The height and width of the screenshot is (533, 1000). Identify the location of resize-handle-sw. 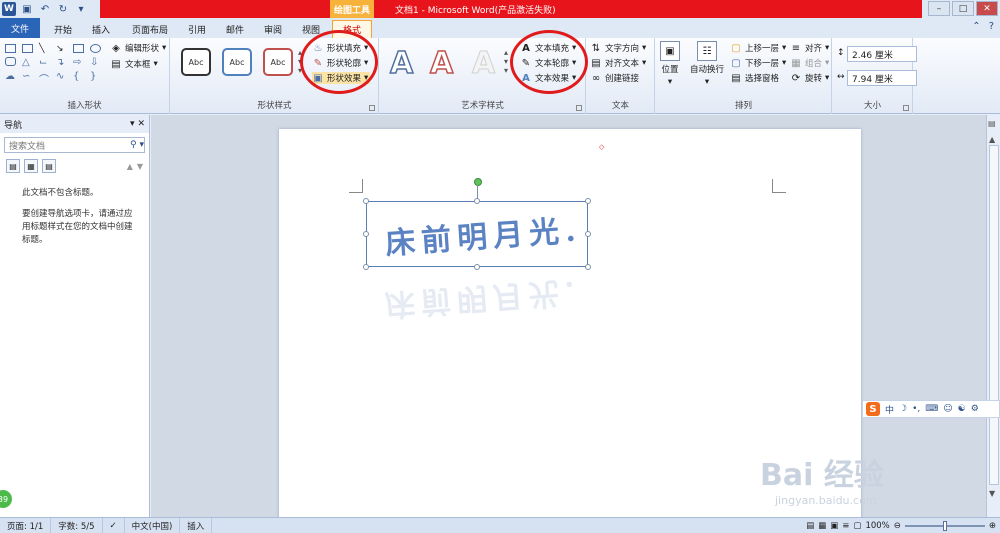
(366, 267).